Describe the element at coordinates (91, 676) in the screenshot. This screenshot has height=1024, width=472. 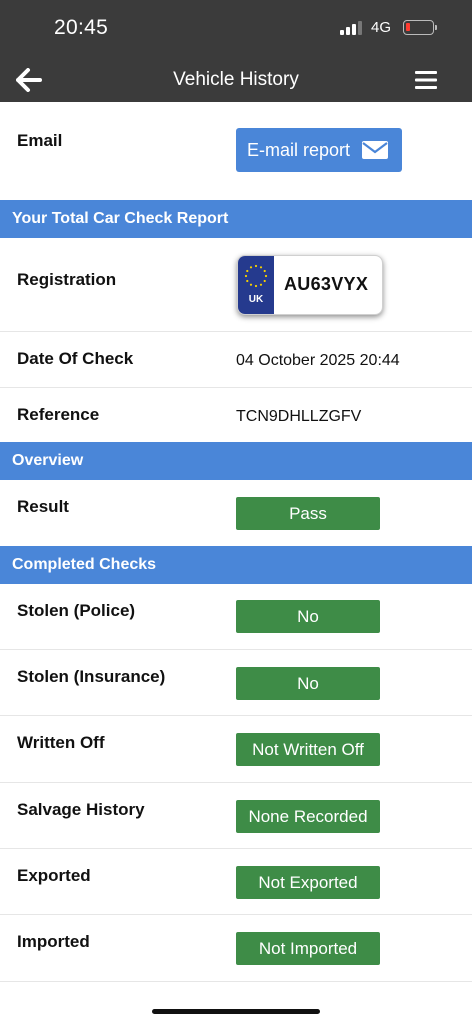
I see `check-label: Stolen (Insurance)` at that location.